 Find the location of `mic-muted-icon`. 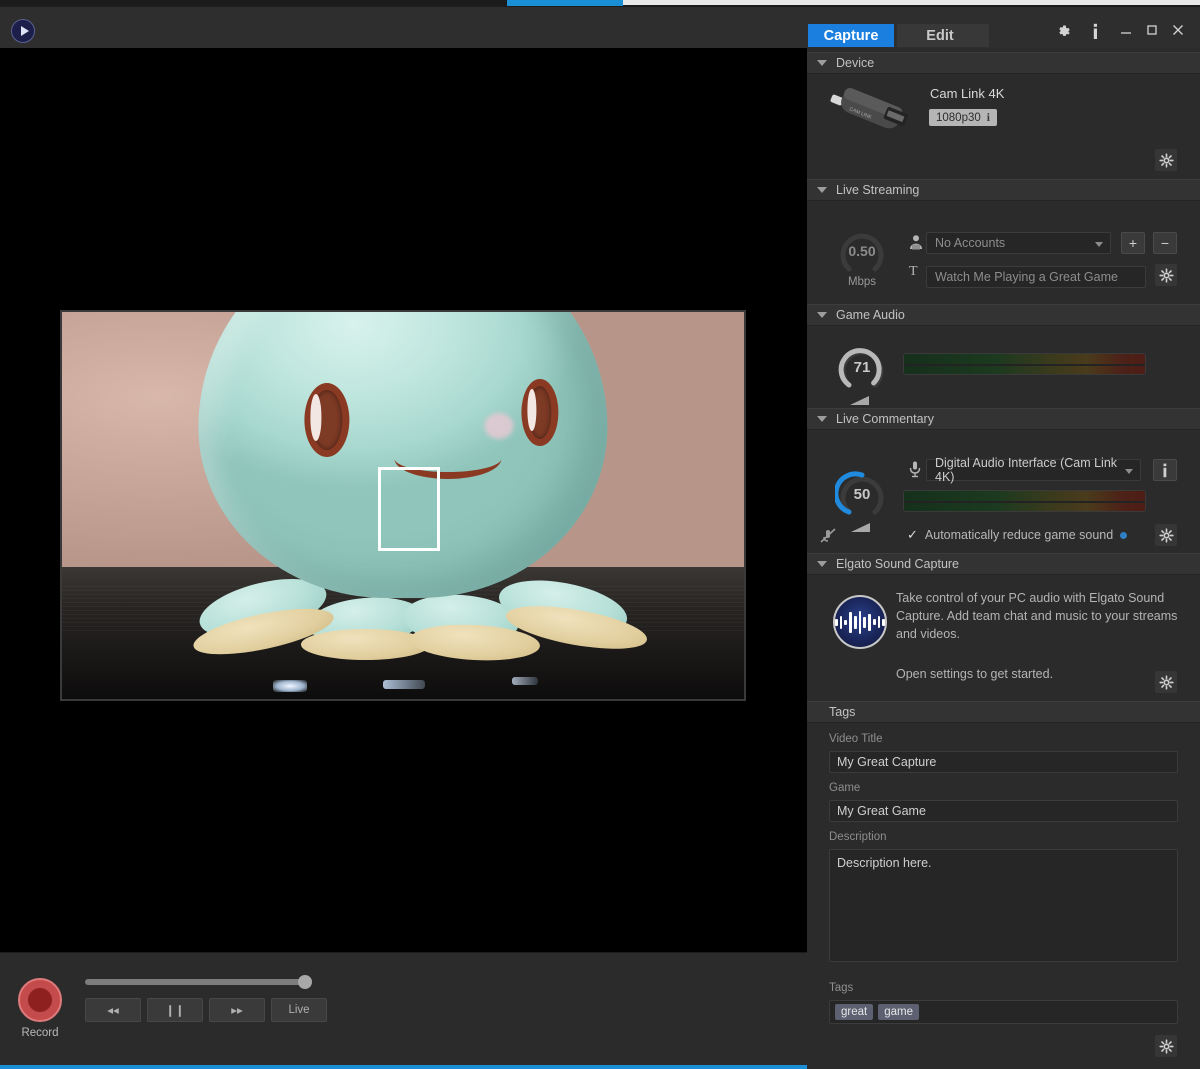

mic-muted-icon is located at coordinates (829, 536).